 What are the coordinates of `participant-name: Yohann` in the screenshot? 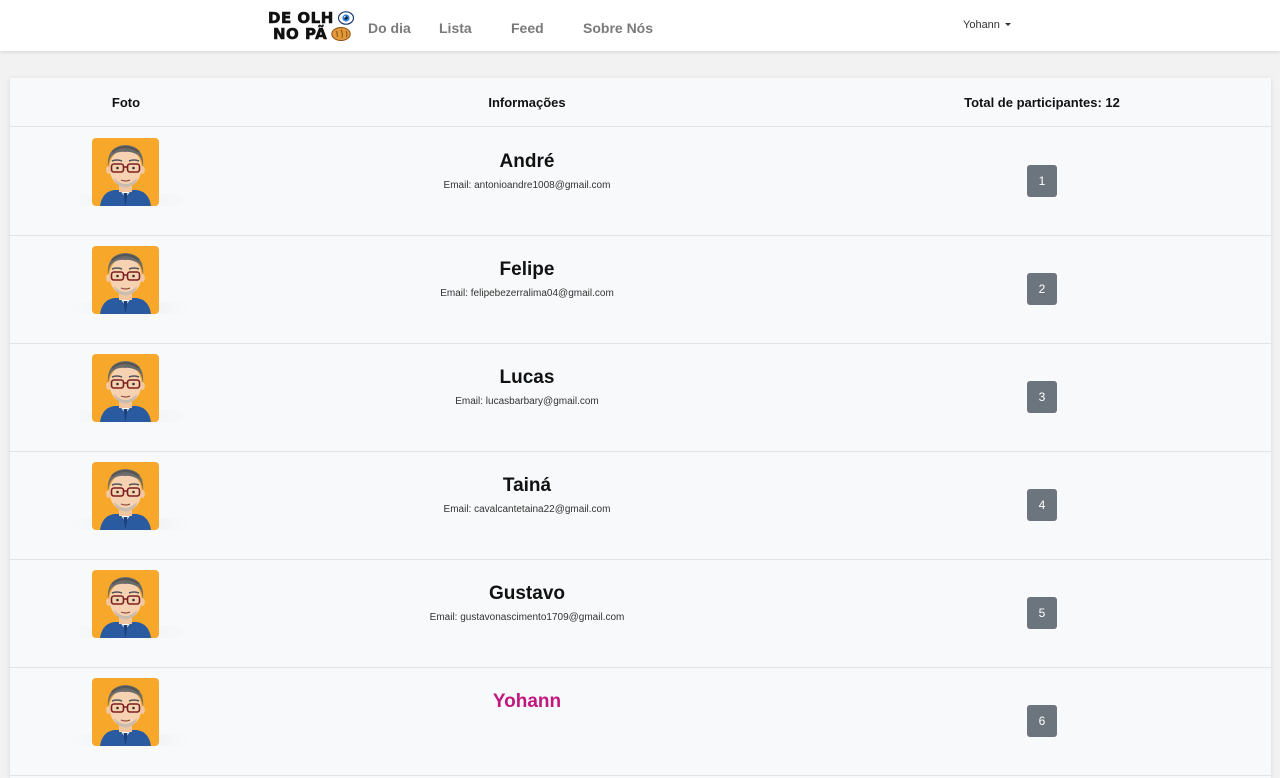 It's located at (527, 701).